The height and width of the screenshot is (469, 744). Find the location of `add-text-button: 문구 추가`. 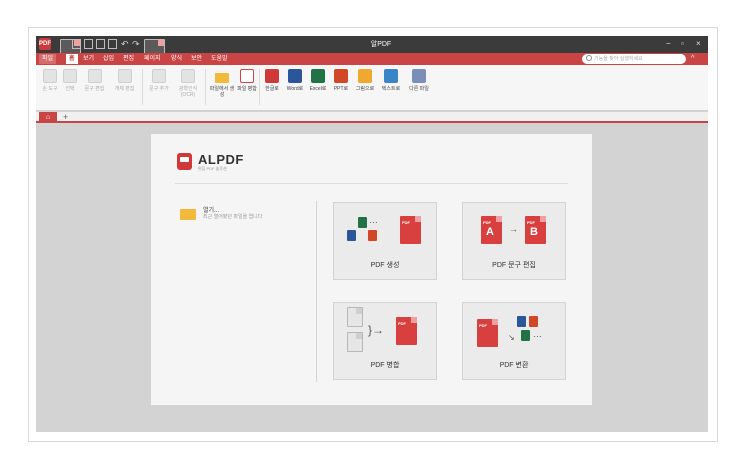

add-text-button: 문구 추가 is located at coordinates (159, 88).